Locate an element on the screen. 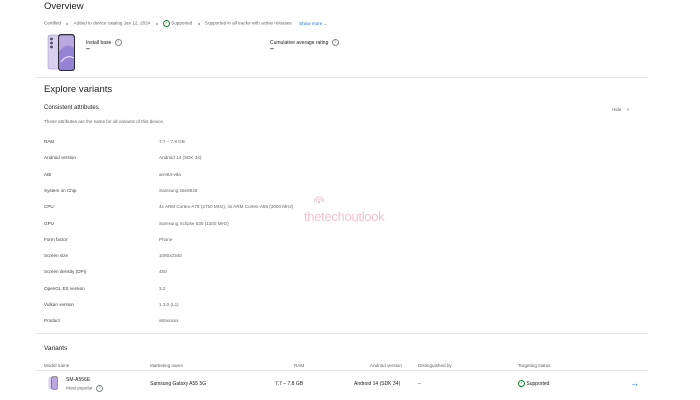  attribute-label: Vulkan version is located at coordinates (59, 304).